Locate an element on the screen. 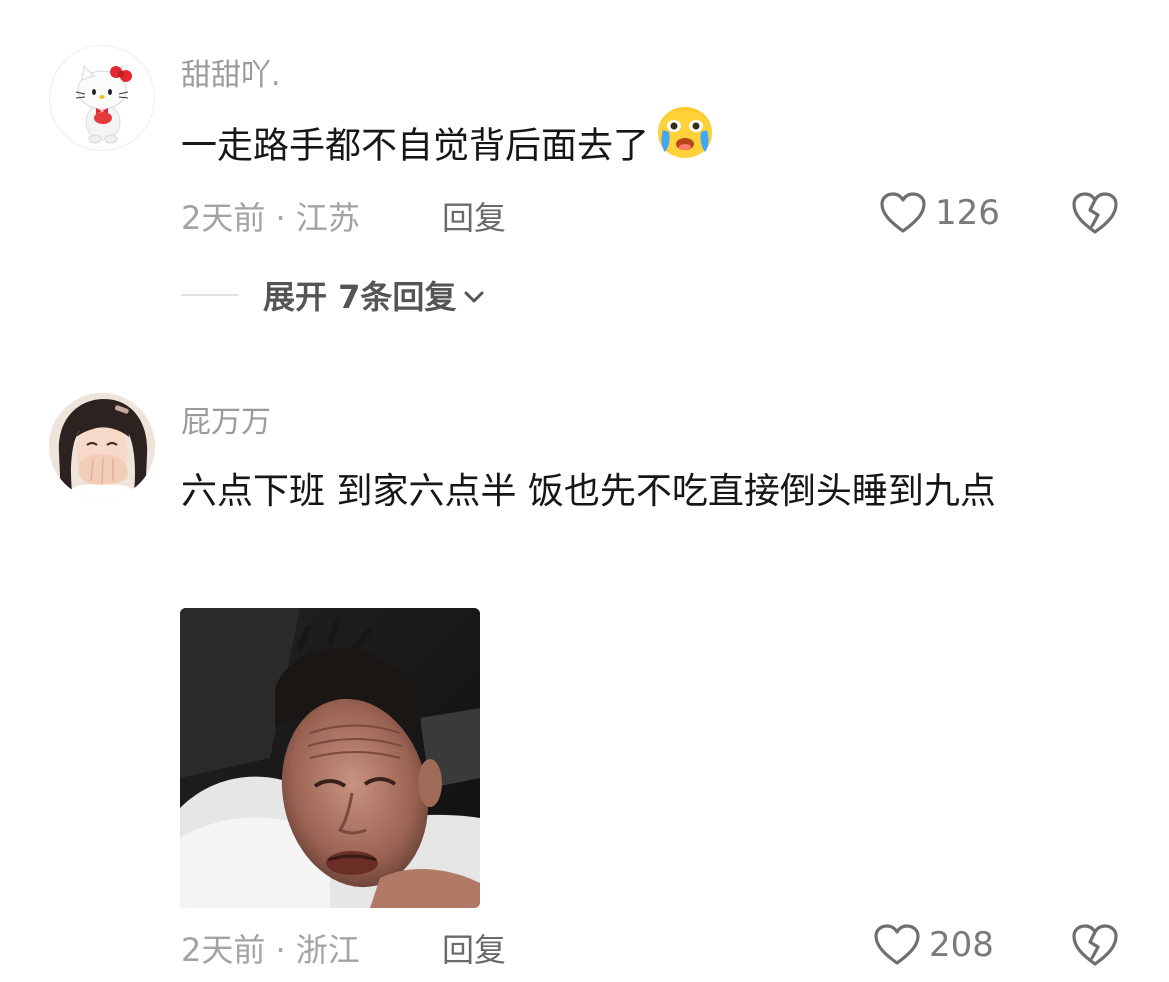 The image size is (1169, 982). expand-replies-button: 展开 7条回复 is located at coordinates (333, 295).